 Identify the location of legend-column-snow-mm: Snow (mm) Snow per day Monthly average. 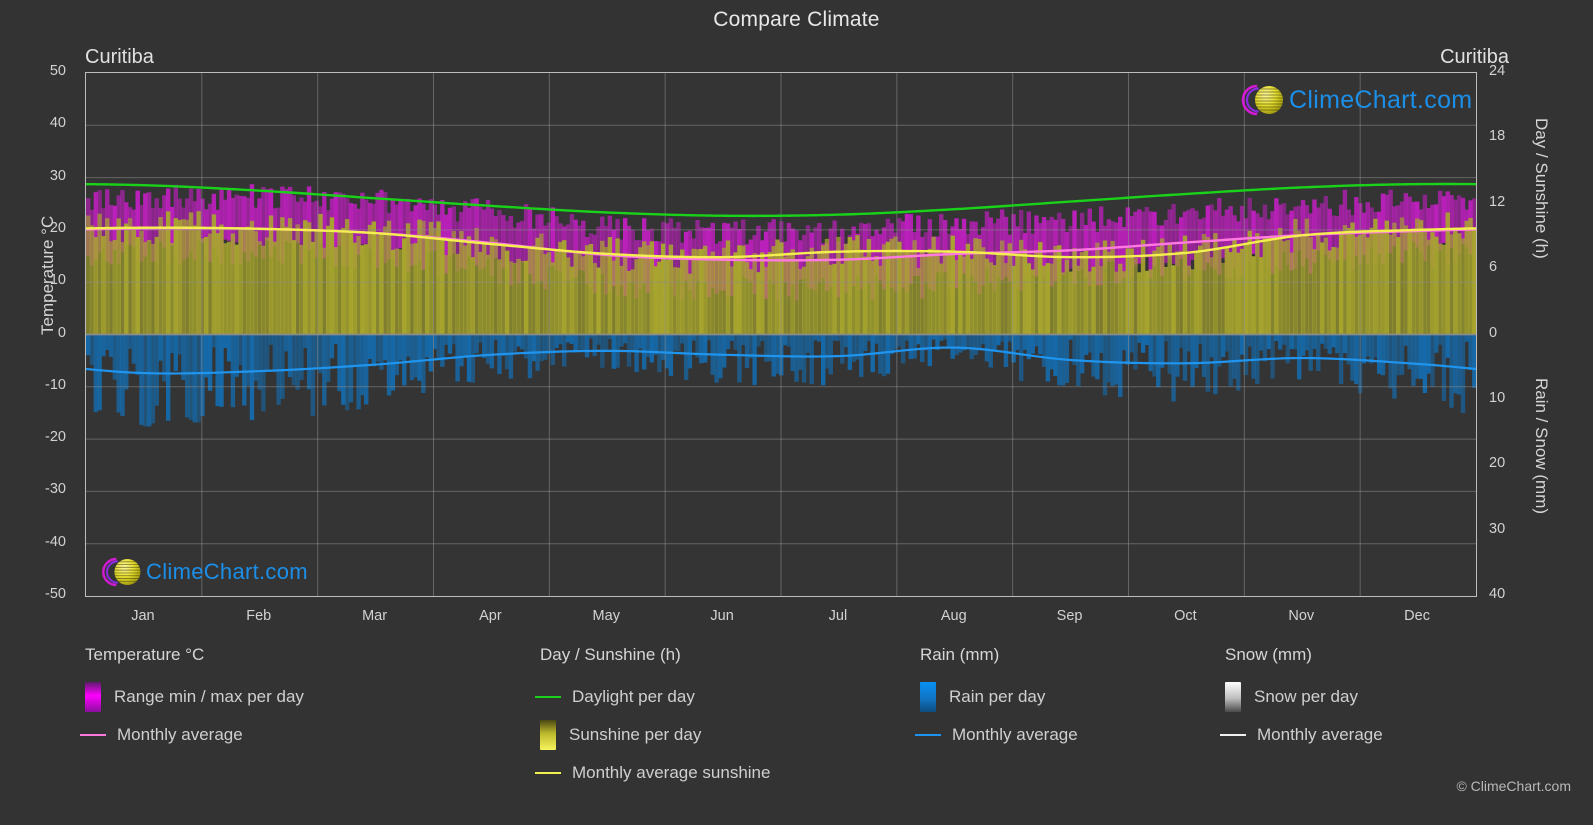
(1301, 699).